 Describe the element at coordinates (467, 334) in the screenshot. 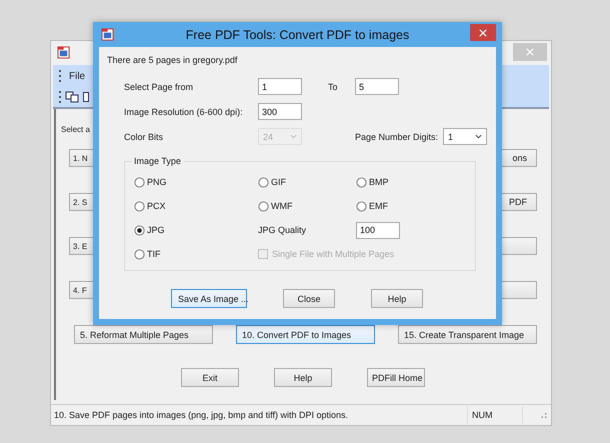

I see `tool-button: 15. Create Transparent Image` at that location.